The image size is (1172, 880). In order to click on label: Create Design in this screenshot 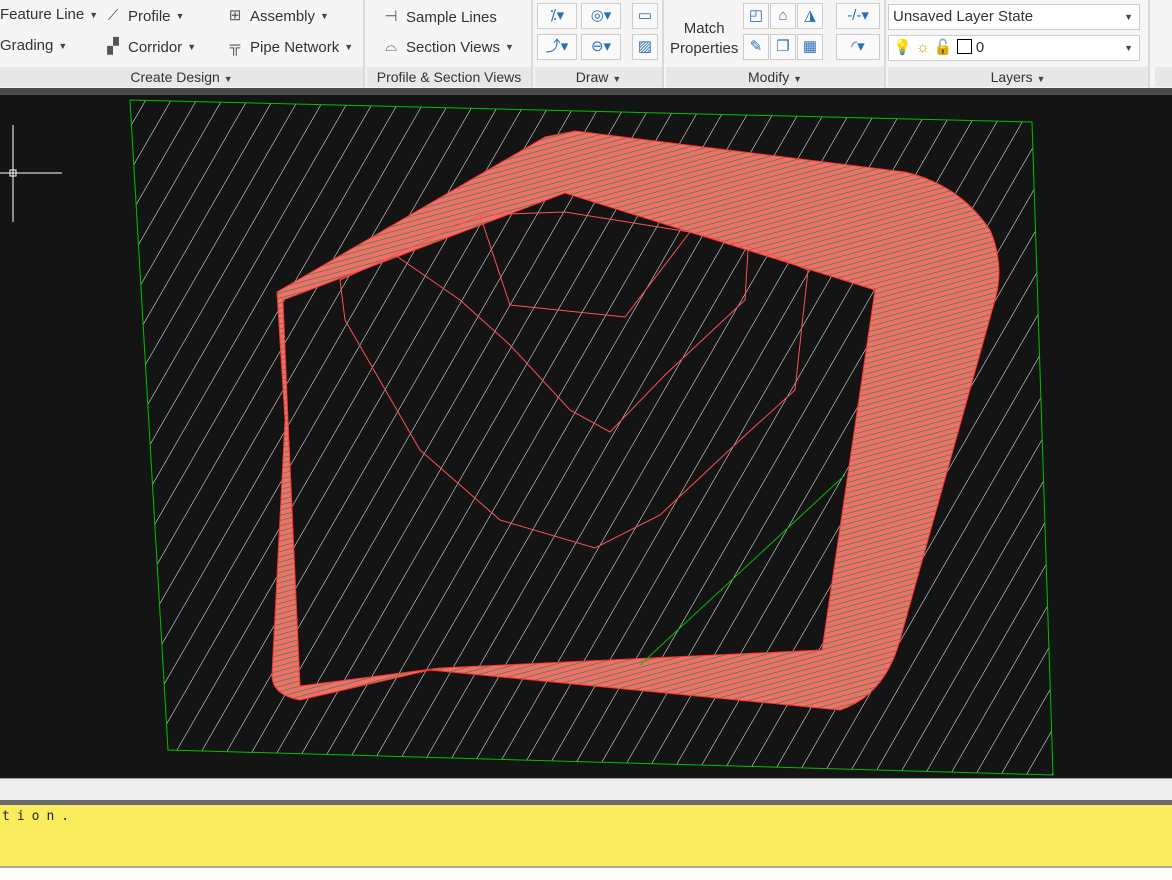, I will do `click(175, 77)`.